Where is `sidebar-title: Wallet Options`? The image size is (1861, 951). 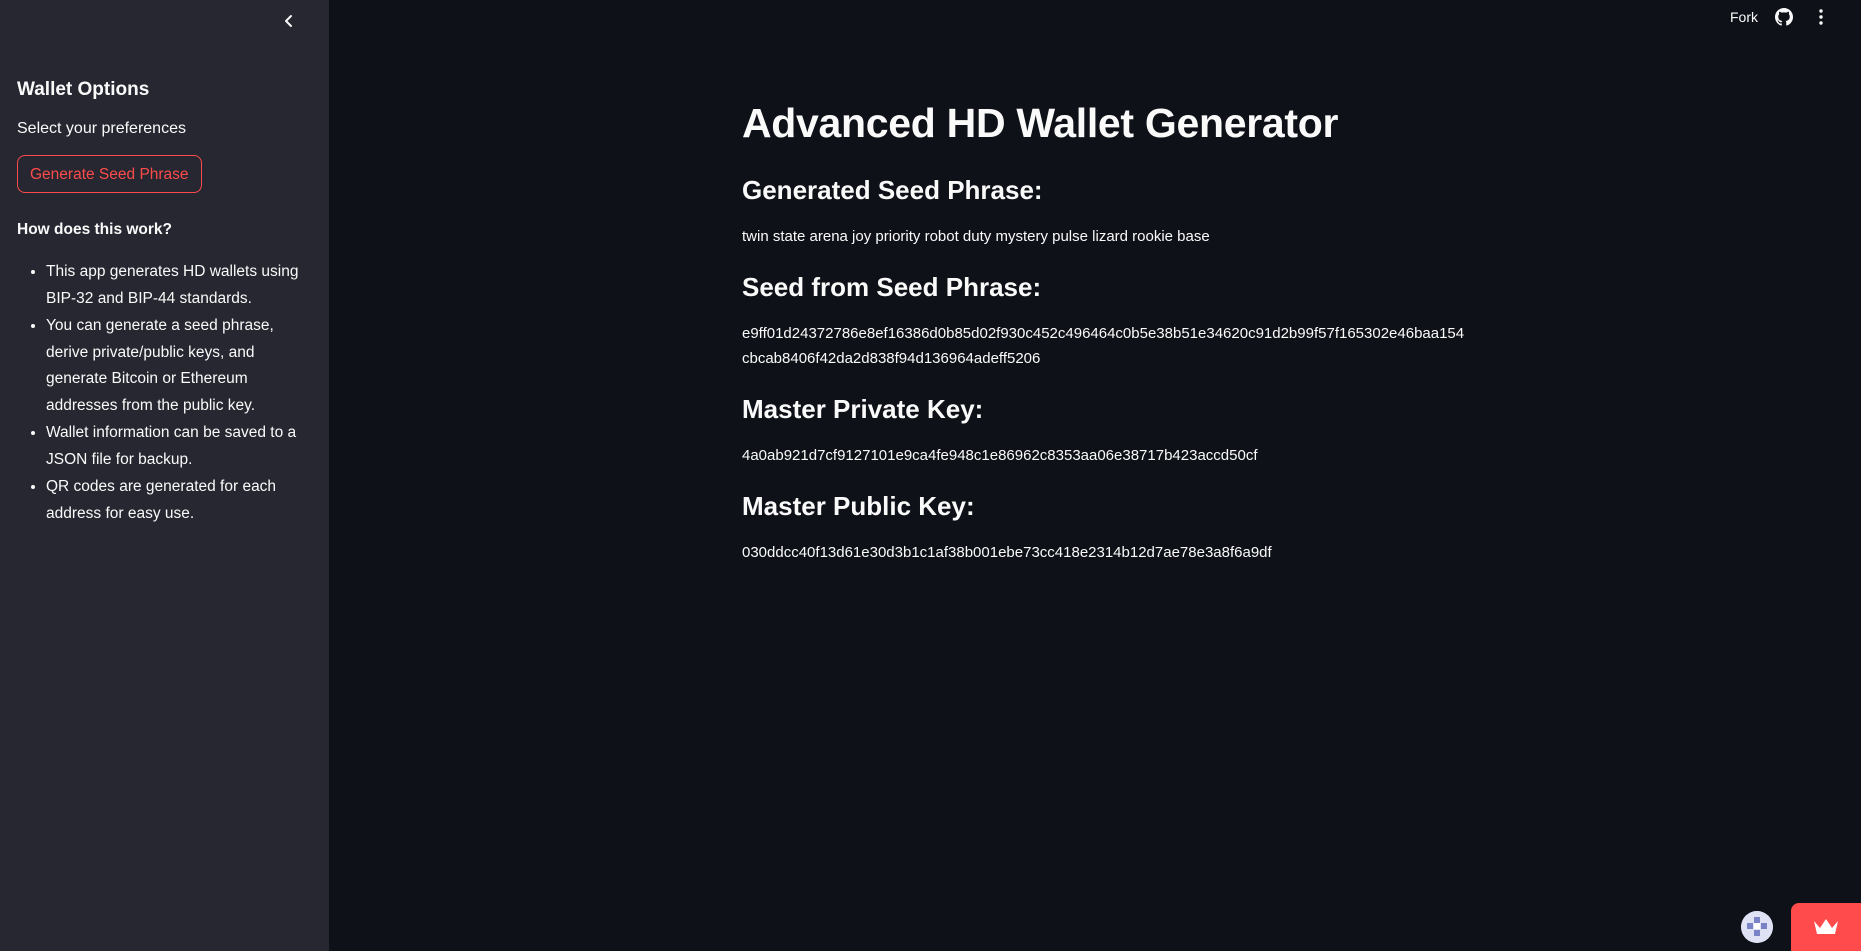 sidebar-title: Wallet Options is located at coordinates (83, 89).